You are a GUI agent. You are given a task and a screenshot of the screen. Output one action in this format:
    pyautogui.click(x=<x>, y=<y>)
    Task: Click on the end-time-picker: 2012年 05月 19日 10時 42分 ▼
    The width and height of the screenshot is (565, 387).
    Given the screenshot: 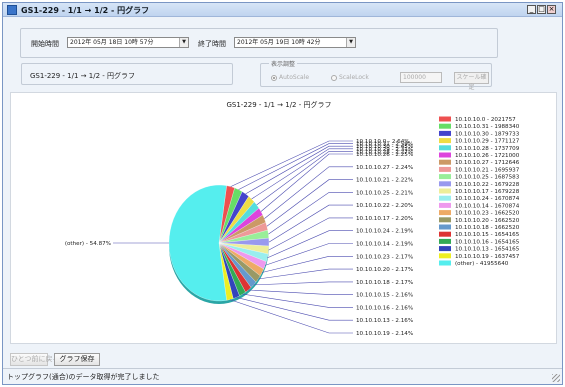 What is the action you would take?
    pyautogui.click(x=295, y=42)
    